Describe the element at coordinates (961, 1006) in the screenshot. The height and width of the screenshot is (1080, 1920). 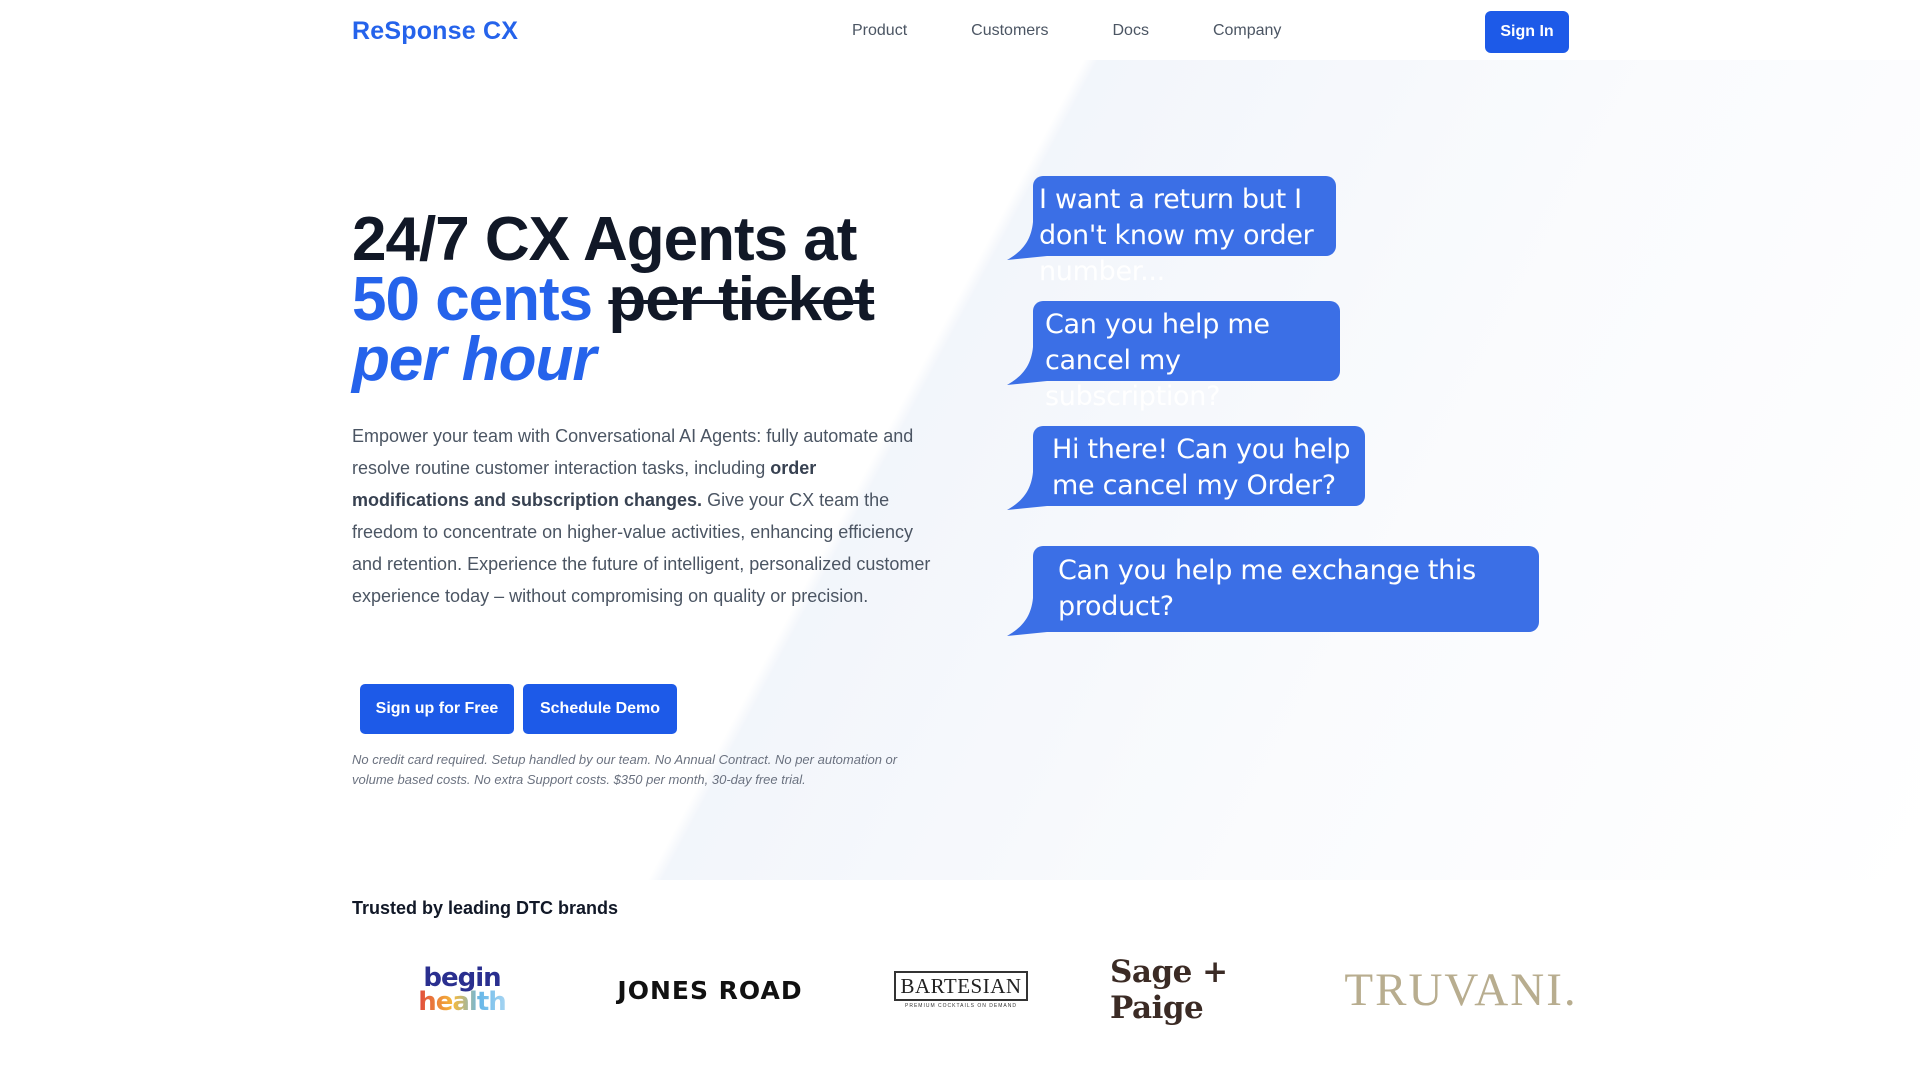
I see `bartesian-logo-tagline: PREMIUM COCKTAILS ON DEMAND` at that location.